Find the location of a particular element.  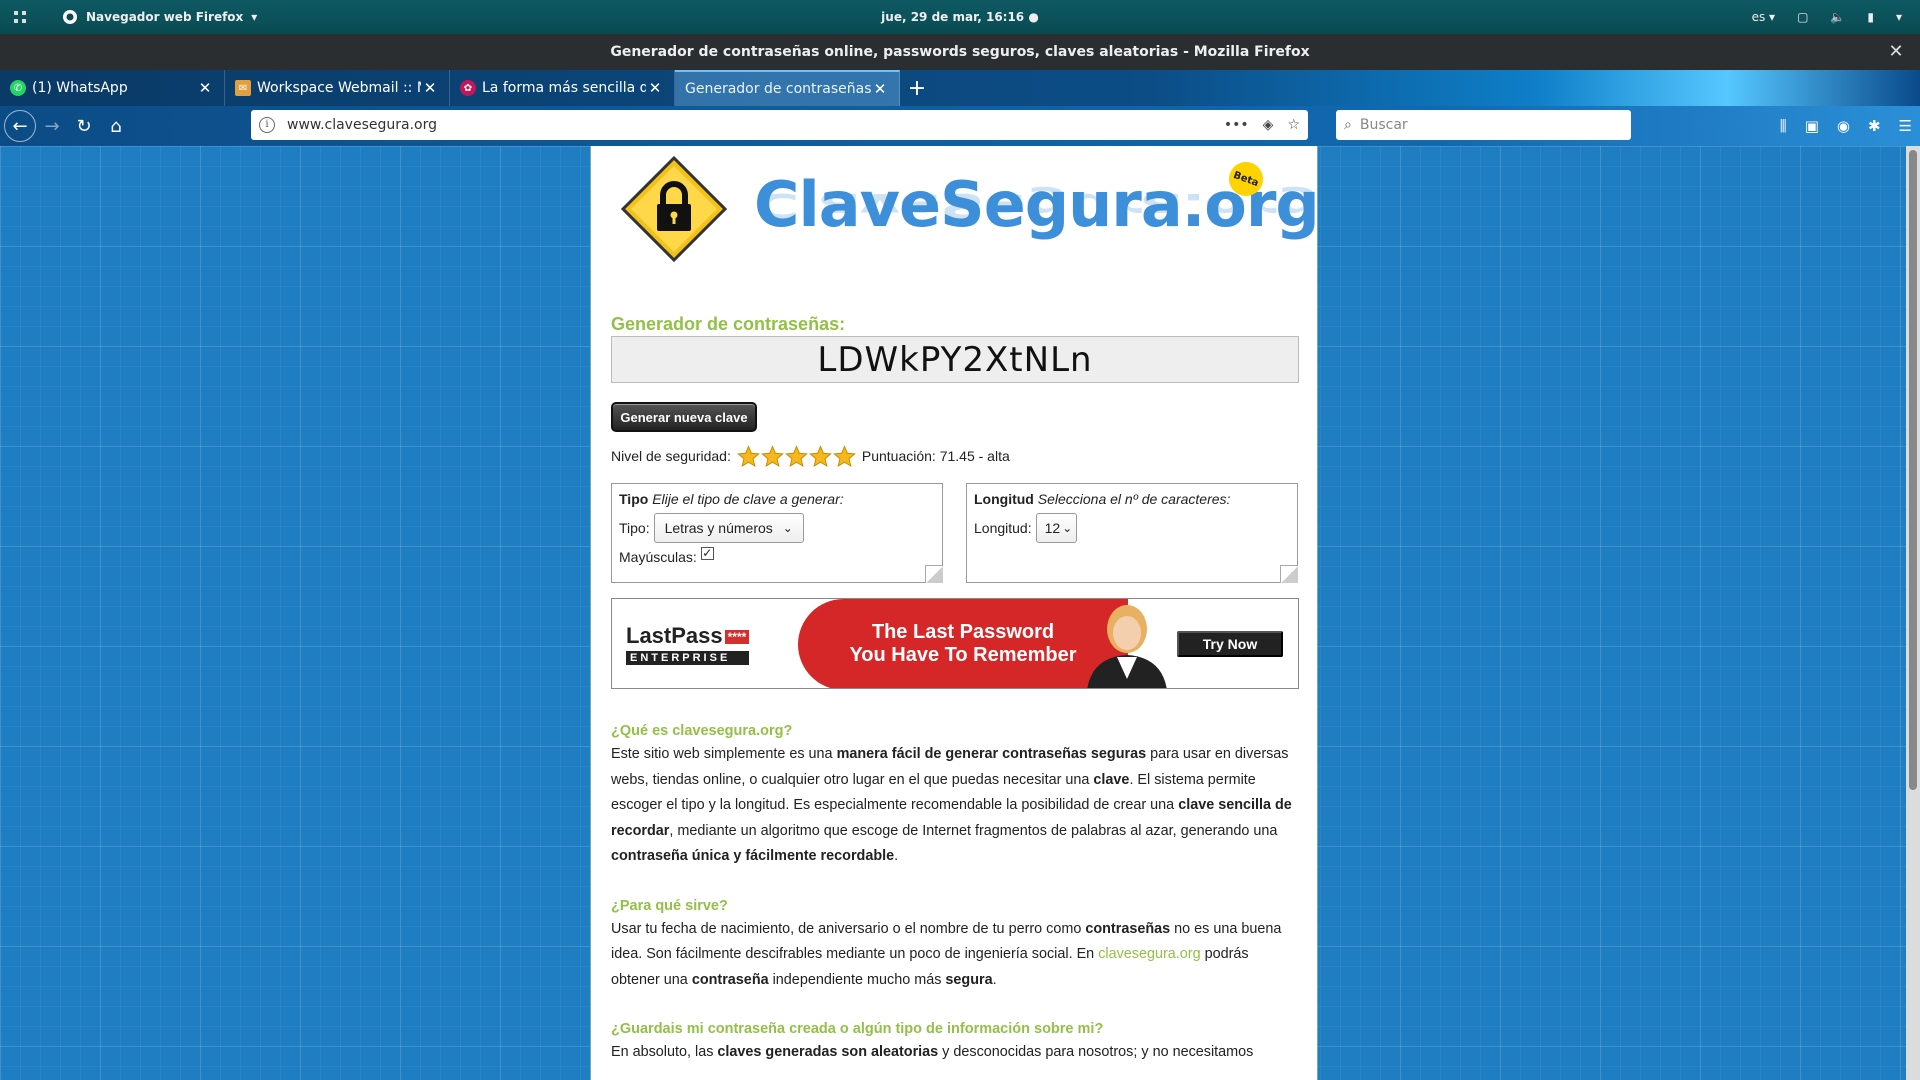

tab-forma-sencilla: ✿ La forma más sencilla de ✕ is located at coordinates (562, 88).